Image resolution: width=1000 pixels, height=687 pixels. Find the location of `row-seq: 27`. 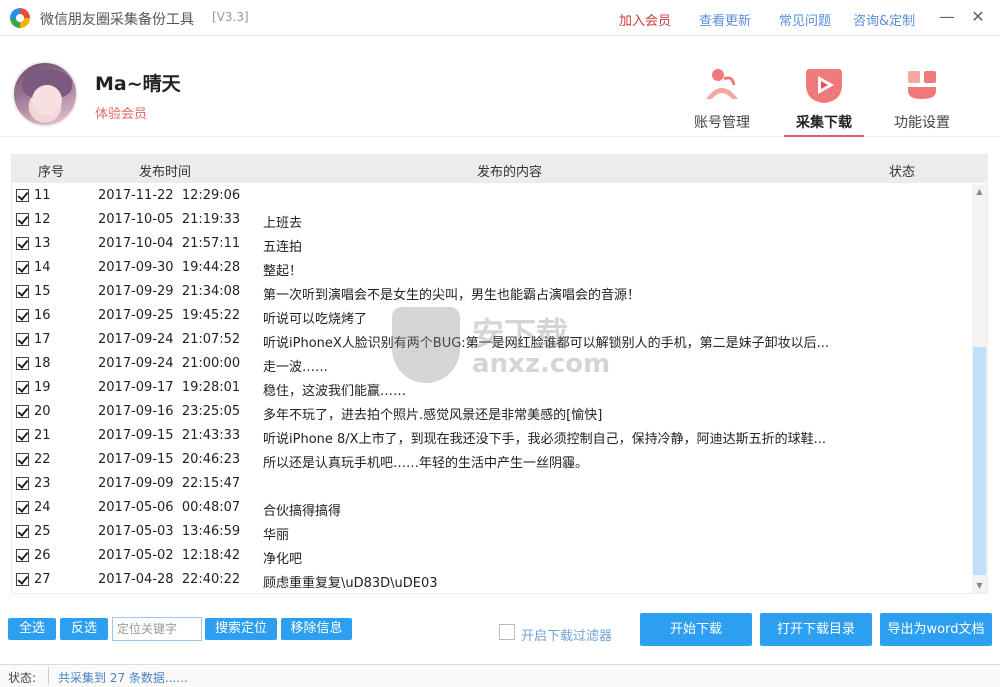

row-seq: 27 is located at coordinates (42, 579).